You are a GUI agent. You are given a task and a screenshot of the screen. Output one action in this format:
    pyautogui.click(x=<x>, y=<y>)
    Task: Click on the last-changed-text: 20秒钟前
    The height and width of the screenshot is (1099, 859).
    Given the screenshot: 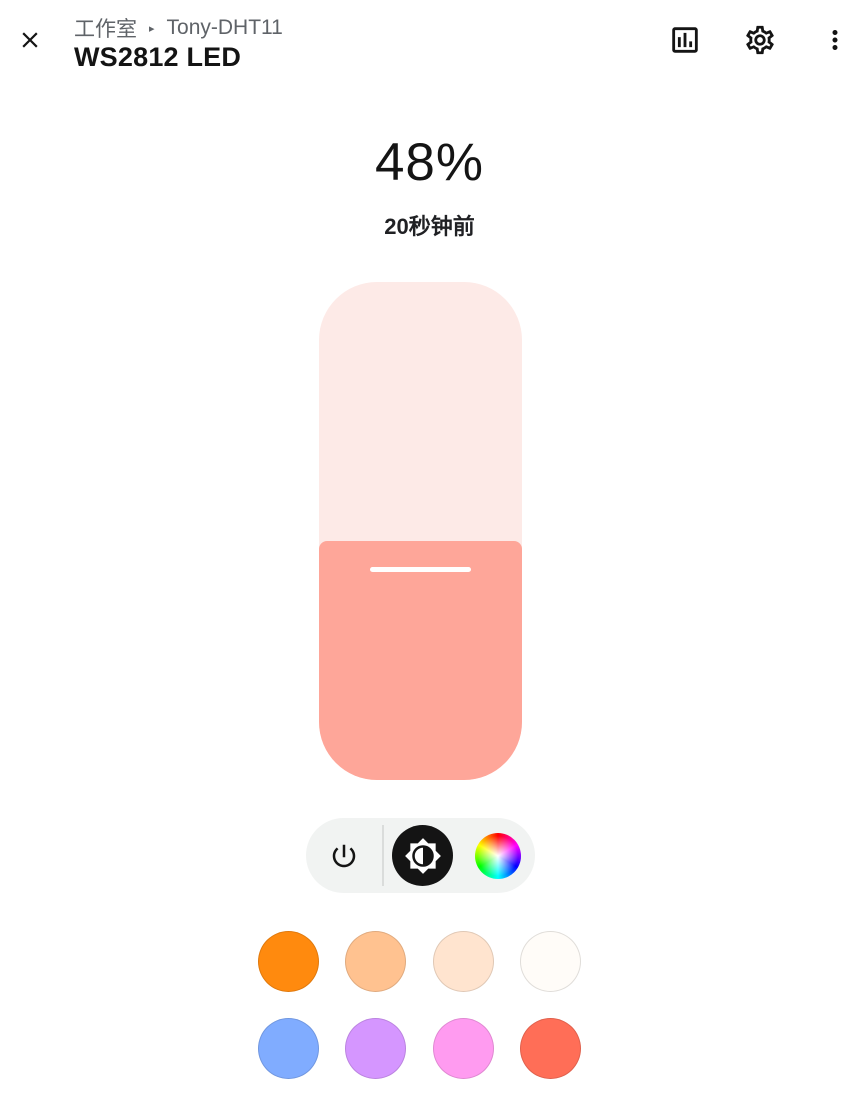 What is the action you would take?
    pyautogui.click(x=429, y=226)
    